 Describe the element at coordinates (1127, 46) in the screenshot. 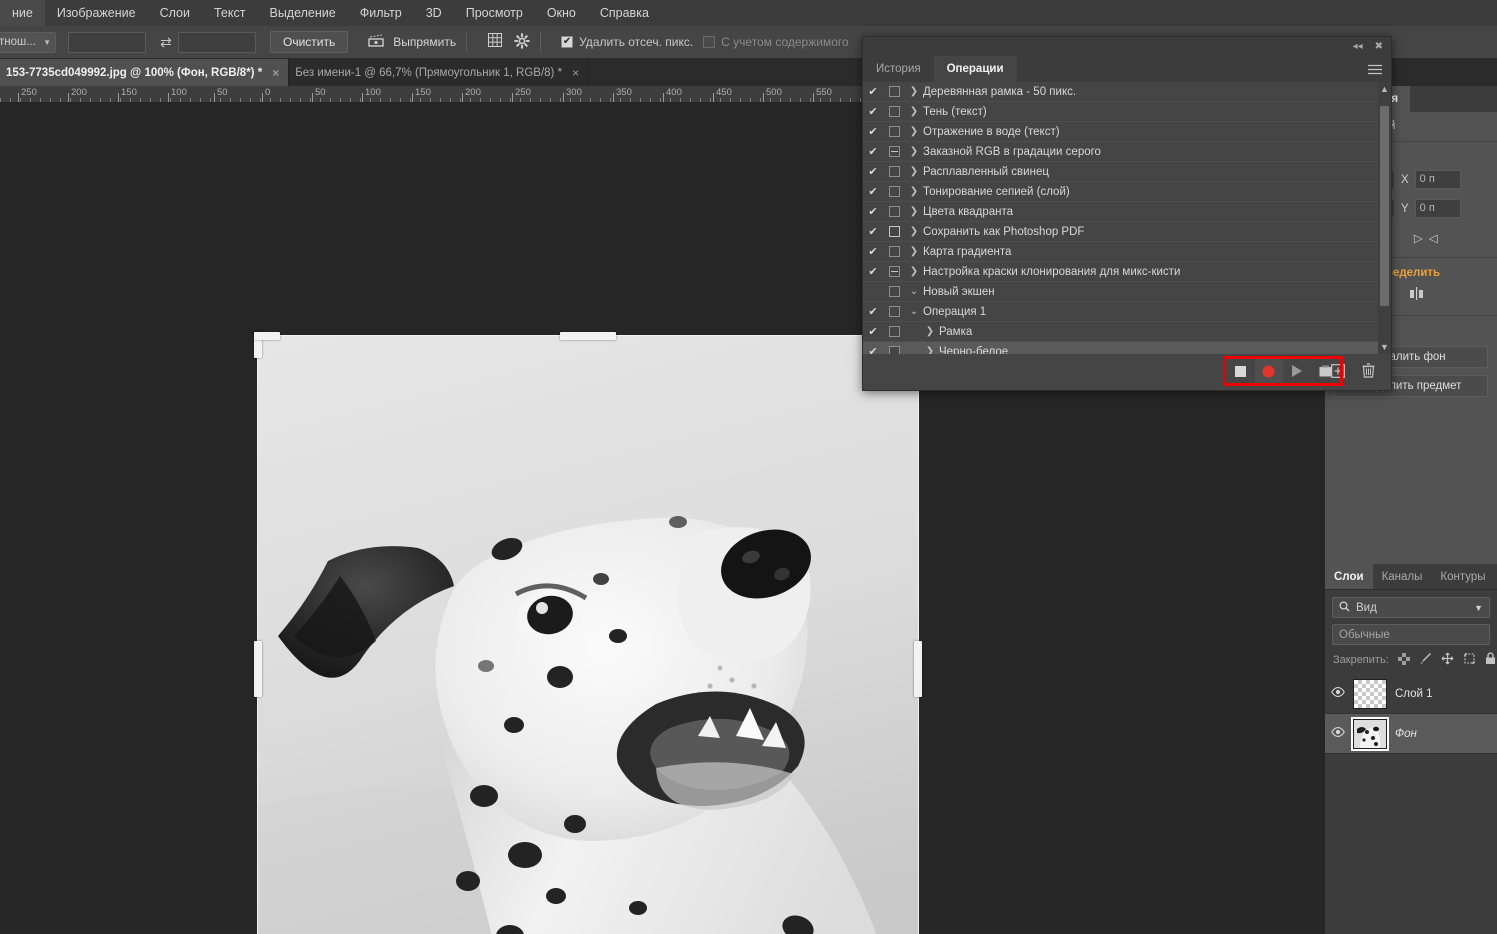

I see `actions-panel-titlebar: ◂◂ ✖` at that location.